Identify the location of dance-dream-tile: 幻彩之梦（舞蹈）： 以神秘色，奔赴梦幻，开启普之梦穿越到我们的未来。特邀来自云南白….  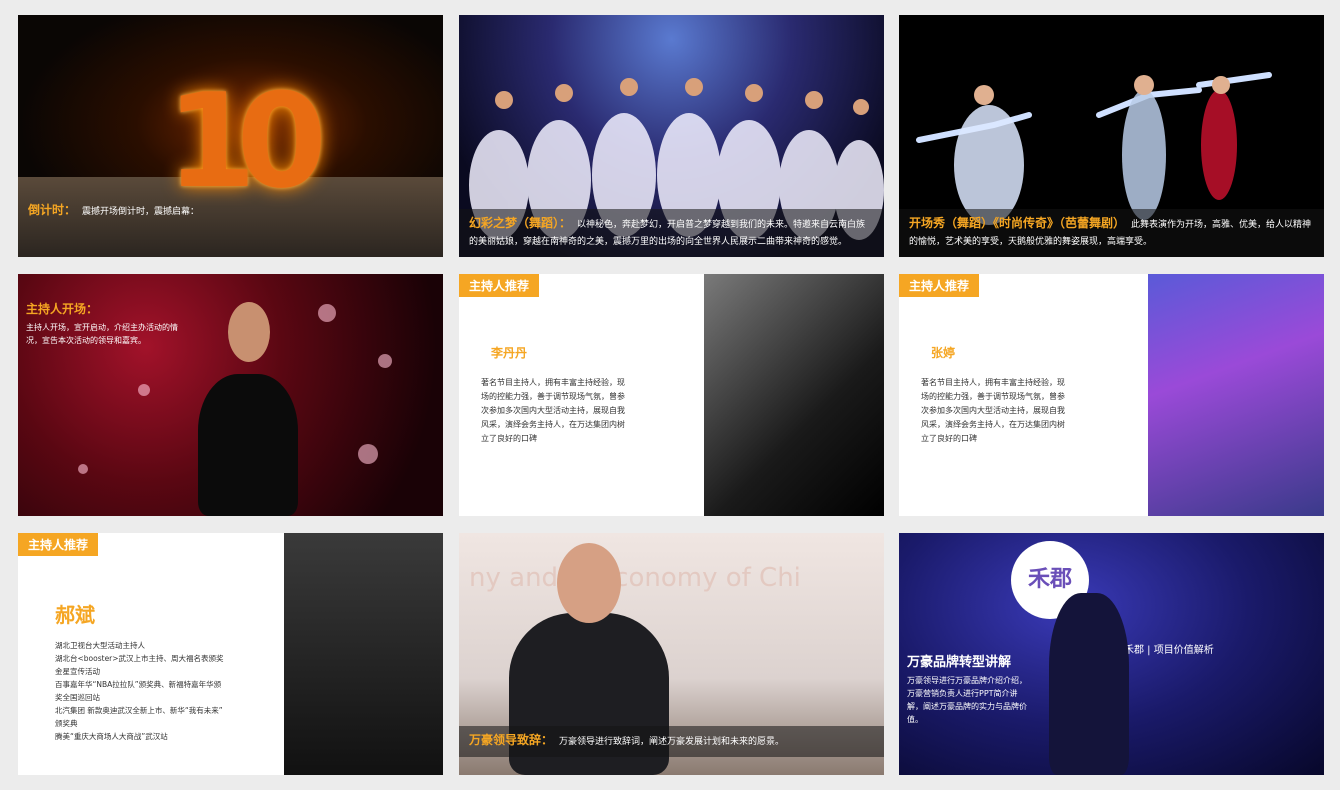
(671, 136).